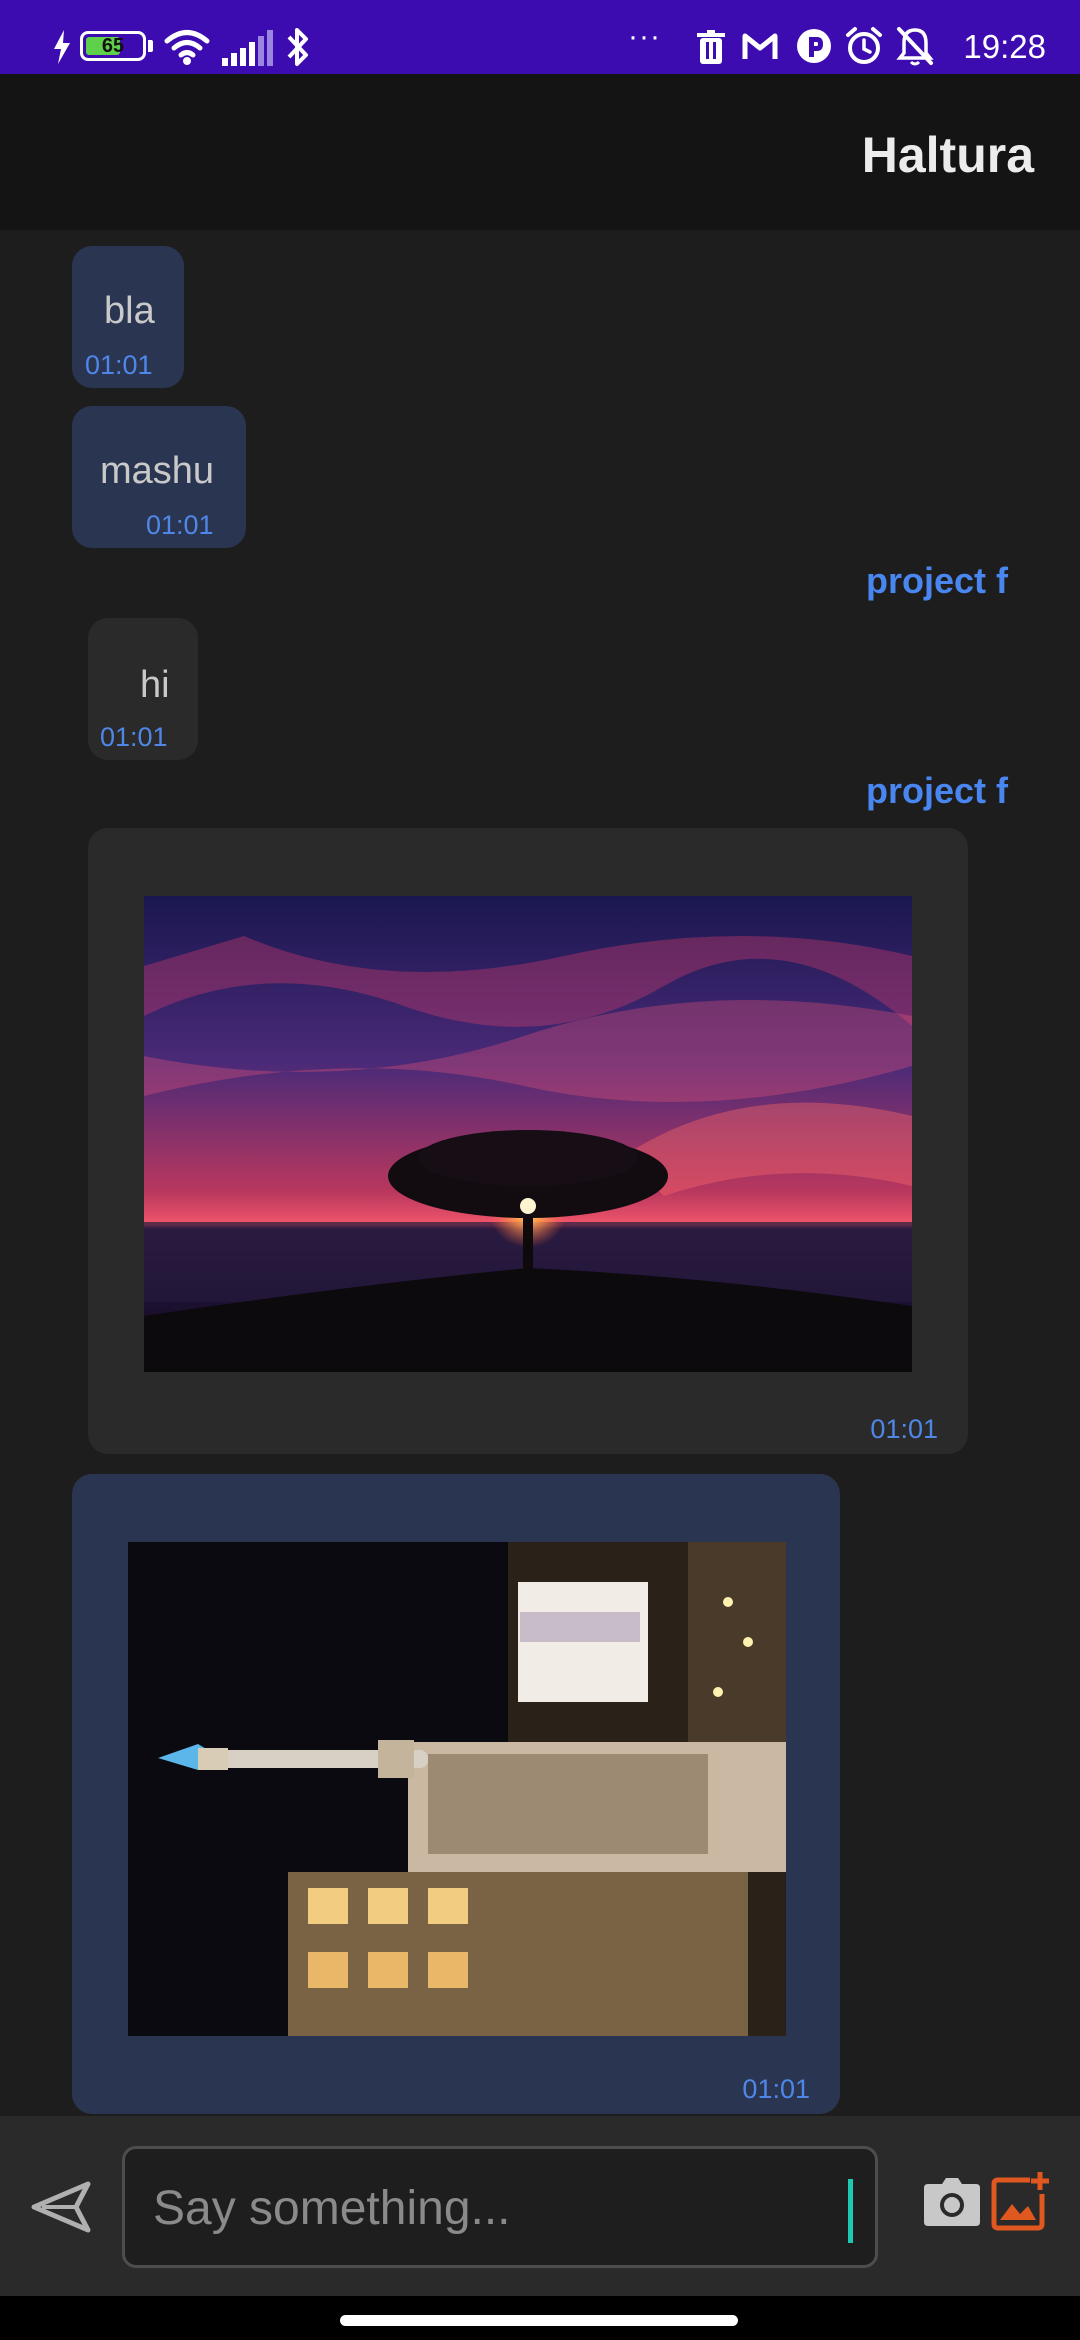  Describe the element at coordinates (129, 311) in the screenshot. I see `message-text: bla` at that location.